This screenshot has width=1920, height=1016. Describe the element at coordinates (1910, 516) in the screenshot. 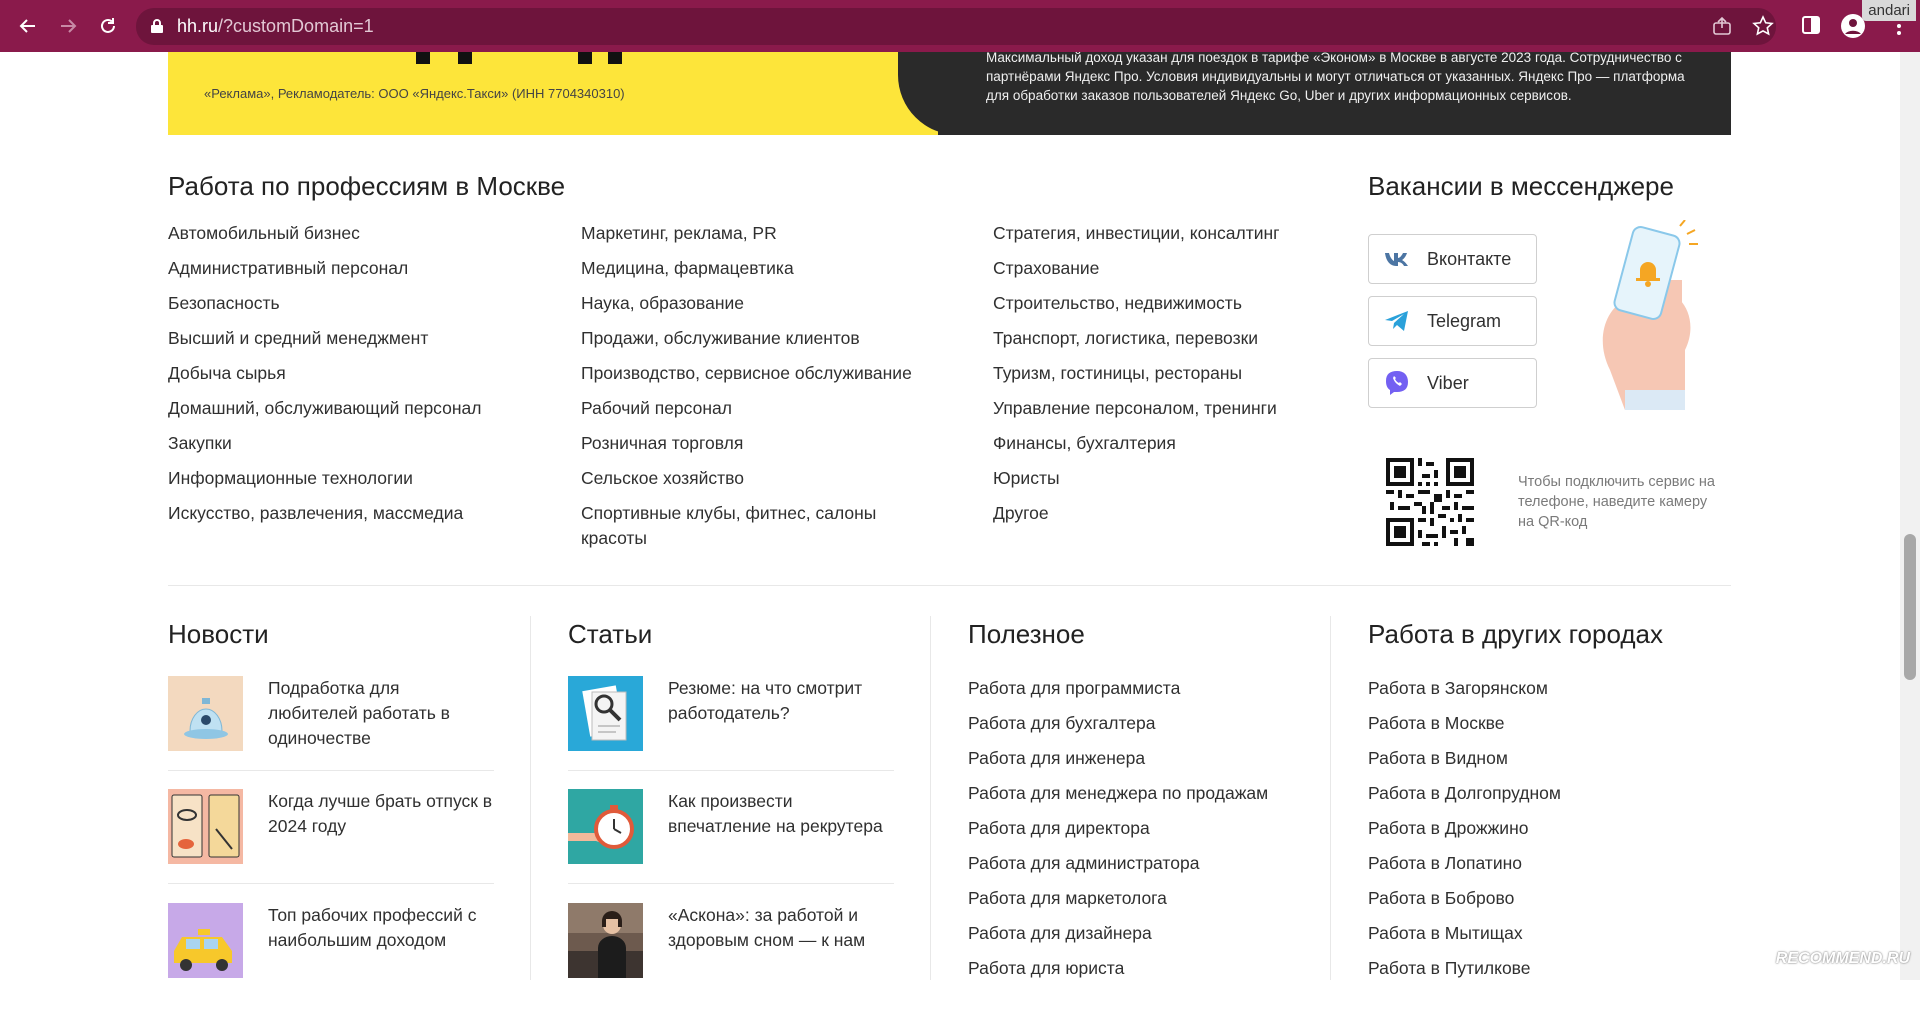

I see `scrollbar-track` at that location.